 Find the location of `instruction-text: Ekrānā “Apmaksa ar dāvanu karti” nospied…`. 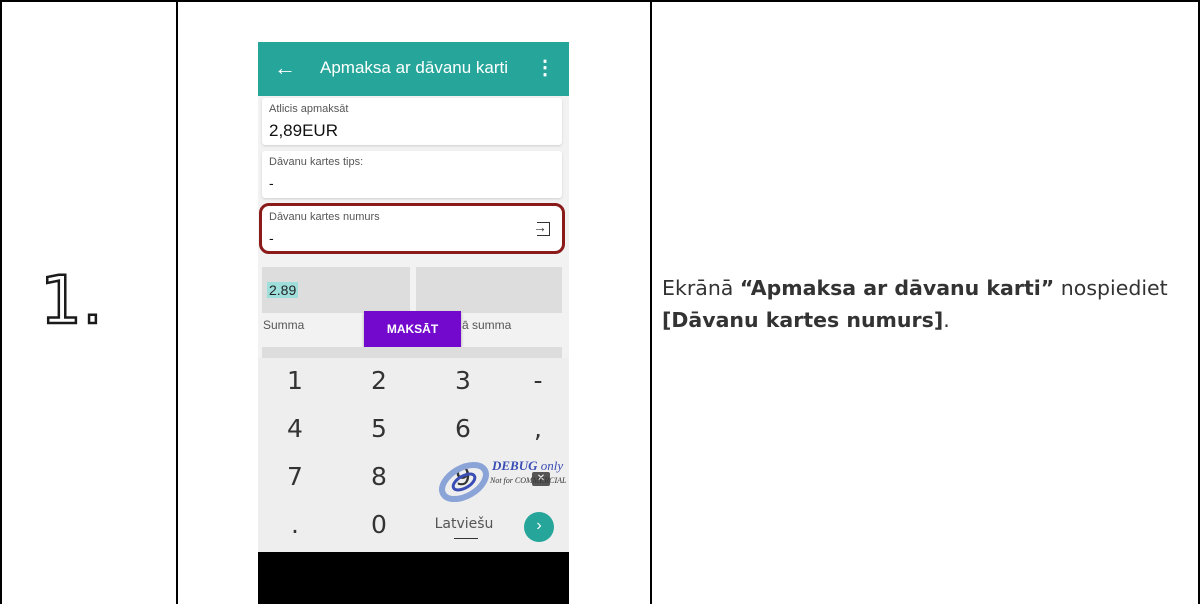

instruction-text: Ekrānā “Apmaksa ar dāvanu karti” nospied… is located at coordinates (926, 304).